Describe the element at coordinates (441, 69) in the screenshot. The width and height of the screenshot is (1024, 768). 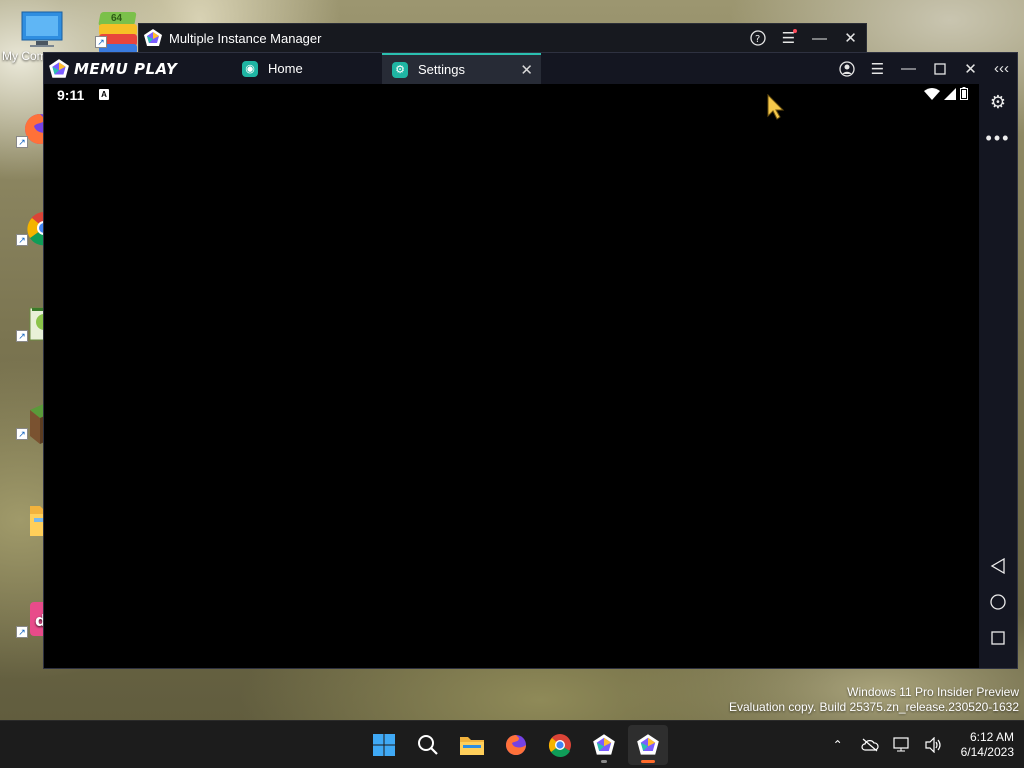
I see `tab-label: Settings` at that location.